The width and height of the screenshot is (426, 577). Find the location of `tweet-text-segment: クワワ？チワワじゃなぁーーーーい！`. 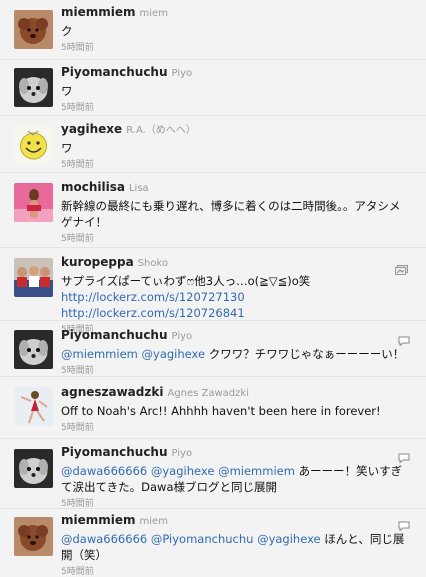

tweet-text-segment: クワワ？チワワじゃなぁーーーーい！ is located at coordinates (305, 354).